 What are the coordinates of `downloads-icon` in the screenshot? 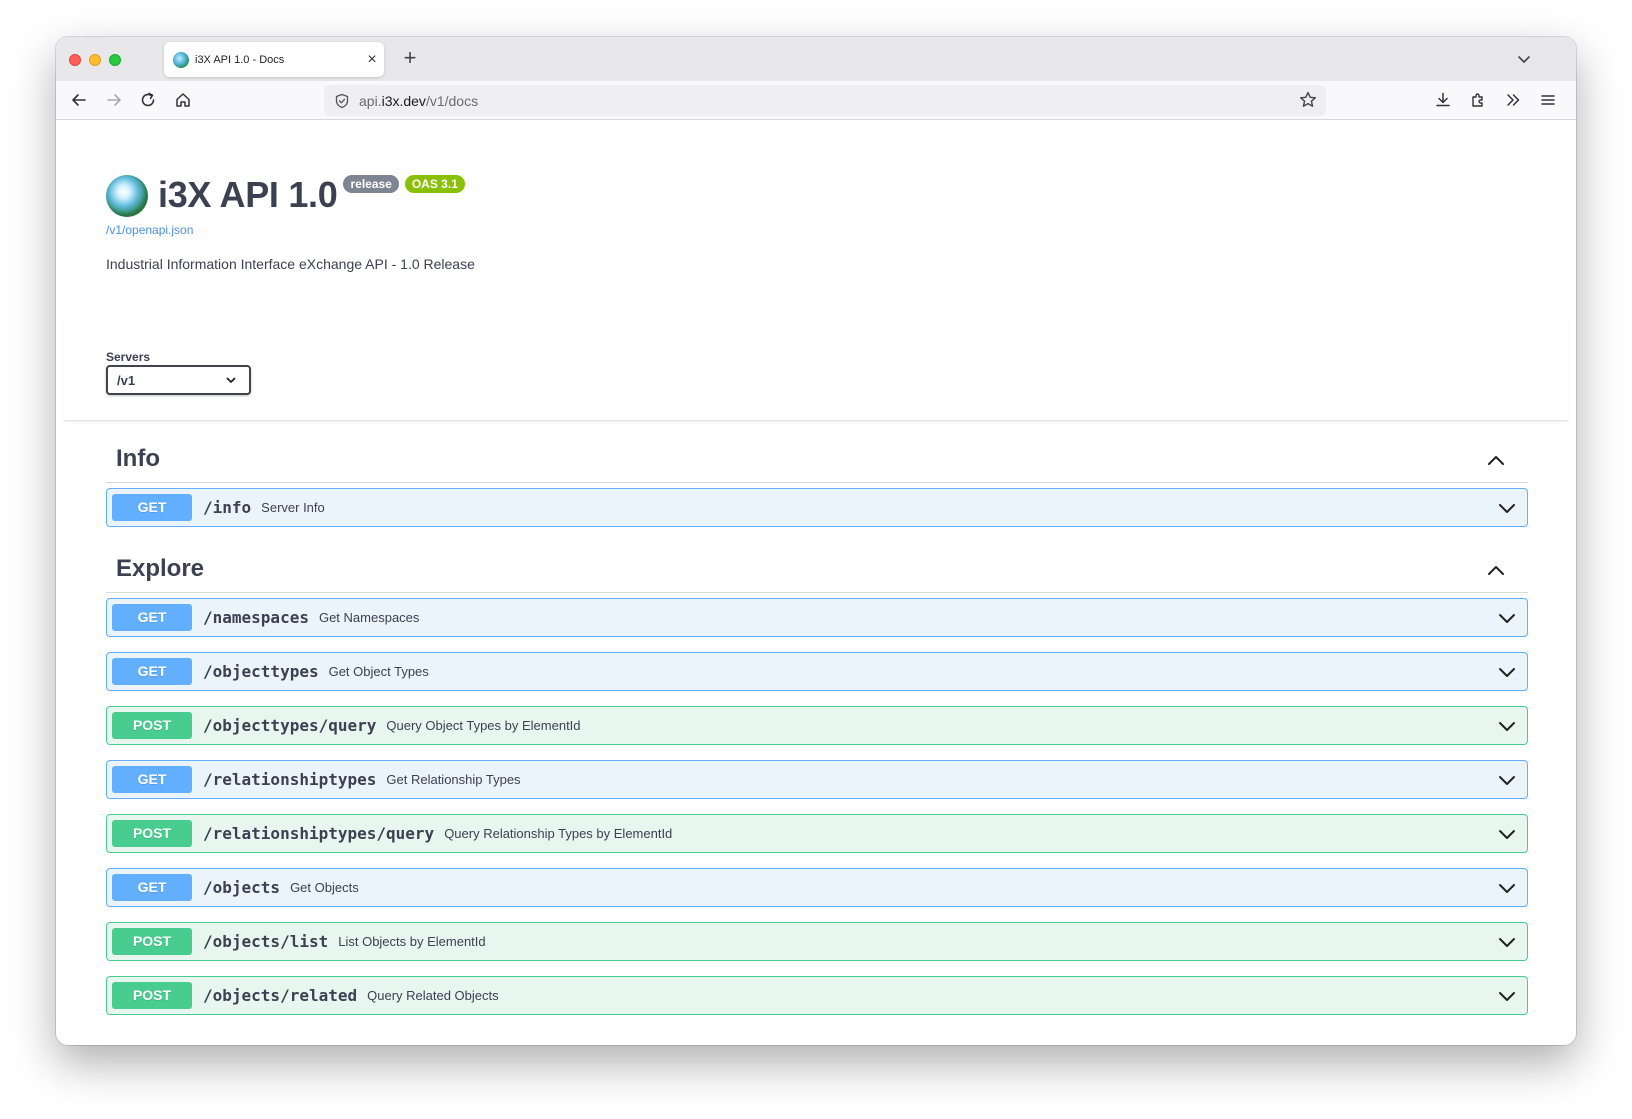 It's located at (1443, 100).